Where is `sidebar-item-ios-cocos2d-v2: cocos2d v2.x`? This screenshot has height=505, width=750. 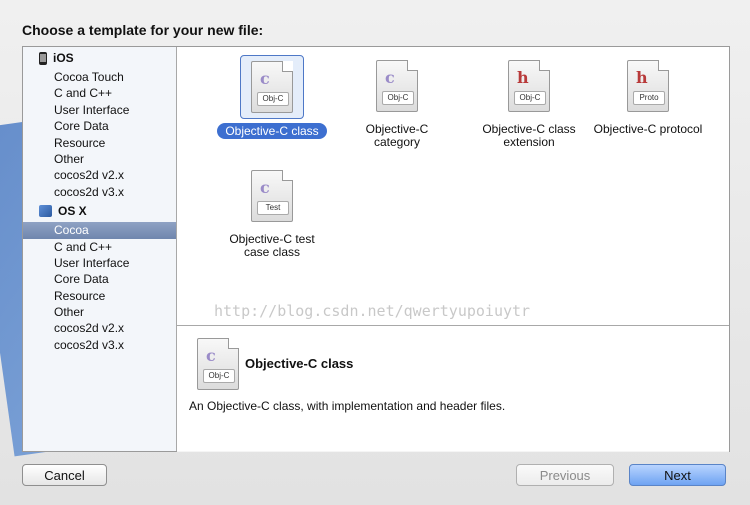
sidebar-item-ios-cocos2d-v2: cocos2d v2.x is located at coordinates (99, 175).